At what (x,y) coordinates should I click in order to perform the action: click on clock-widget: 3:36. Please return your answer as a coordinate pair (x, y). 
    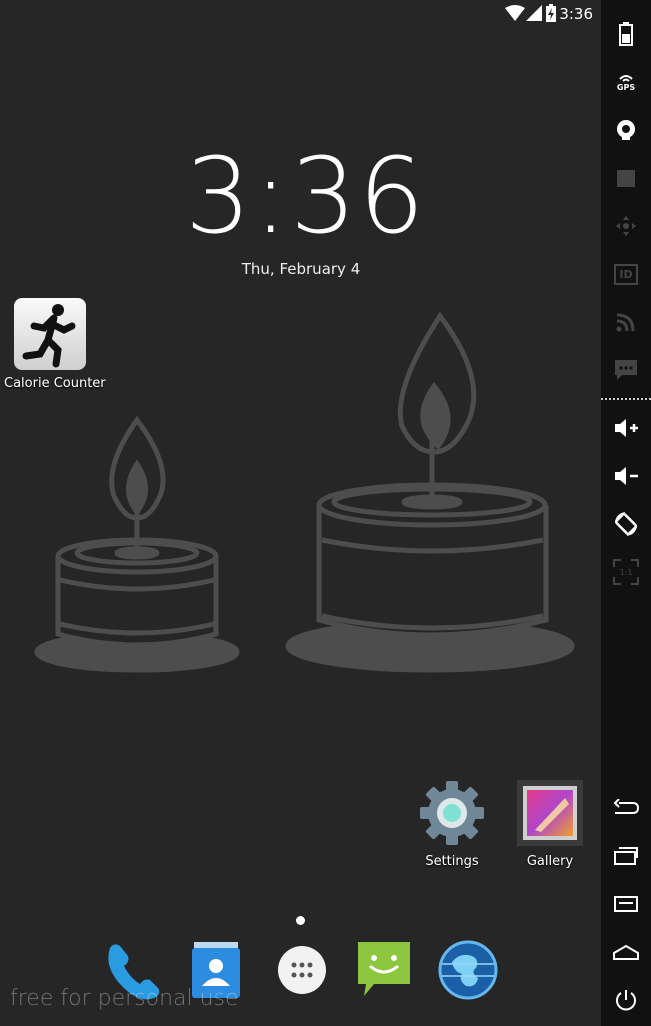
    Looking at the image, I should click on (305, 196).